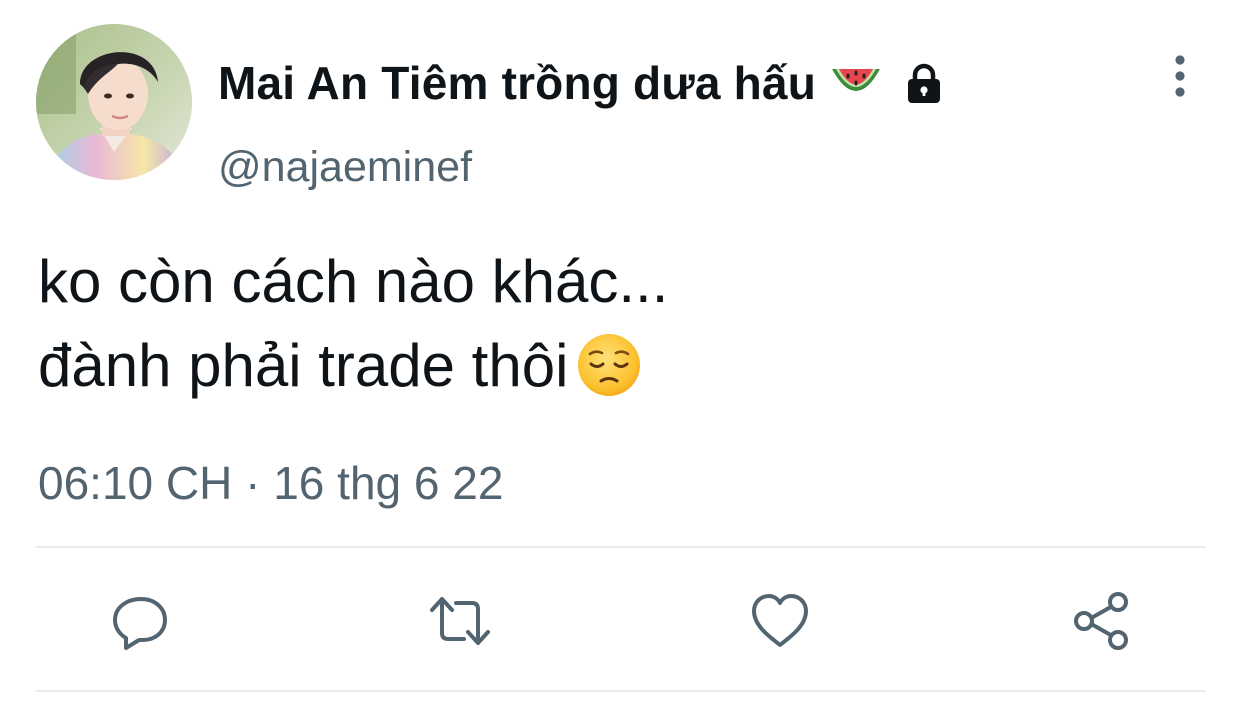 This screenshot has height=711, width=1242. I want to click on lock-icon, so click(924, 83).